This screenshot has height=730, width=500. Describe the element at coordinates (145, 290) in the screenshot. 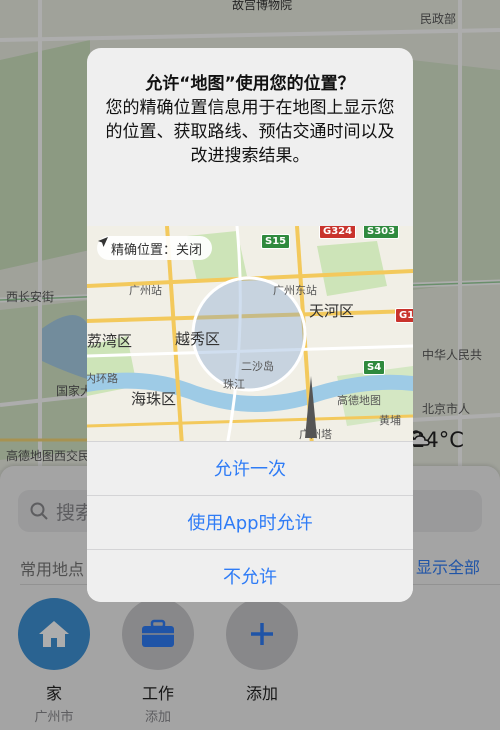

I see `map-label-guangzhou-station: 广州站` at that location.